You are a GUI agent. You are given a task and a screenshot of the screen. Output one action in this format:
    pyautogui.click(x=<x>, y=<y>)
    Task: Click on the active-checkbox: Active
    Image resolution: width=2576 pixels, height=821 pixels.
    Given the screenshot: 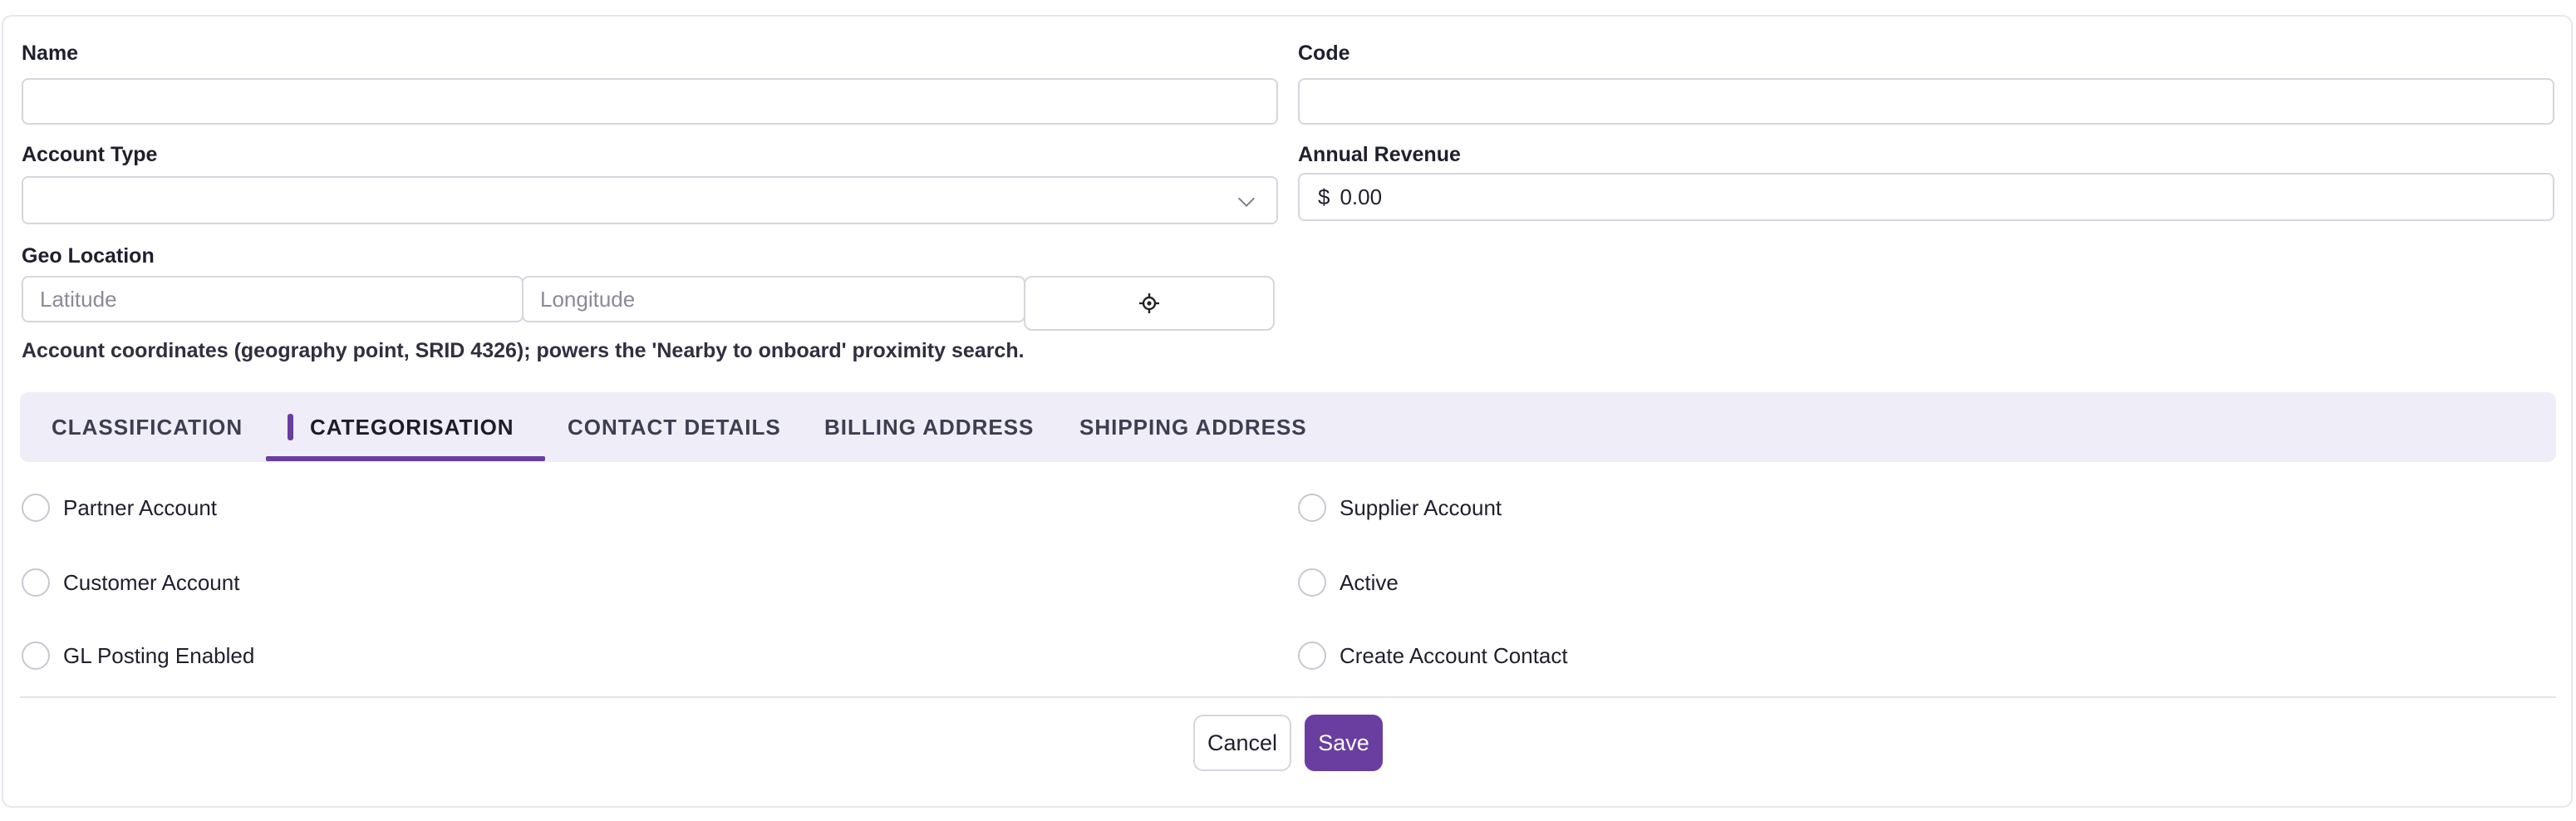 What is the action you would take?
    pyautogui.click(x=1348, y=582)
    